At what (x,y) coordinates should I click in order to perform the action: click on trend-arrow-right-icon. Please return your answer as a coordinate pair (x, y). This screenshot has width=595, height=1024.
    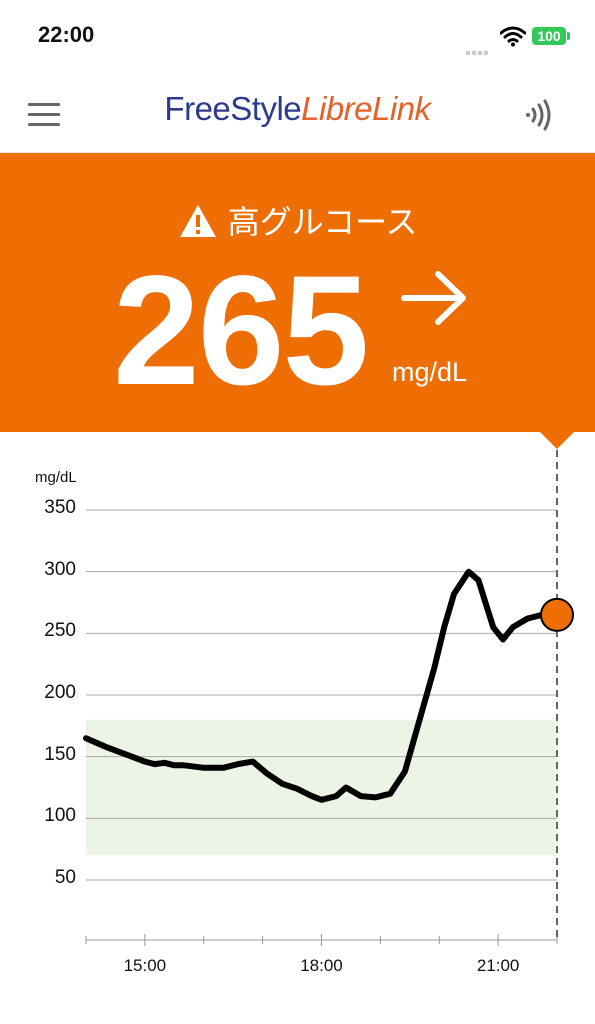
    Looking at the image, I should click on (433, 298).